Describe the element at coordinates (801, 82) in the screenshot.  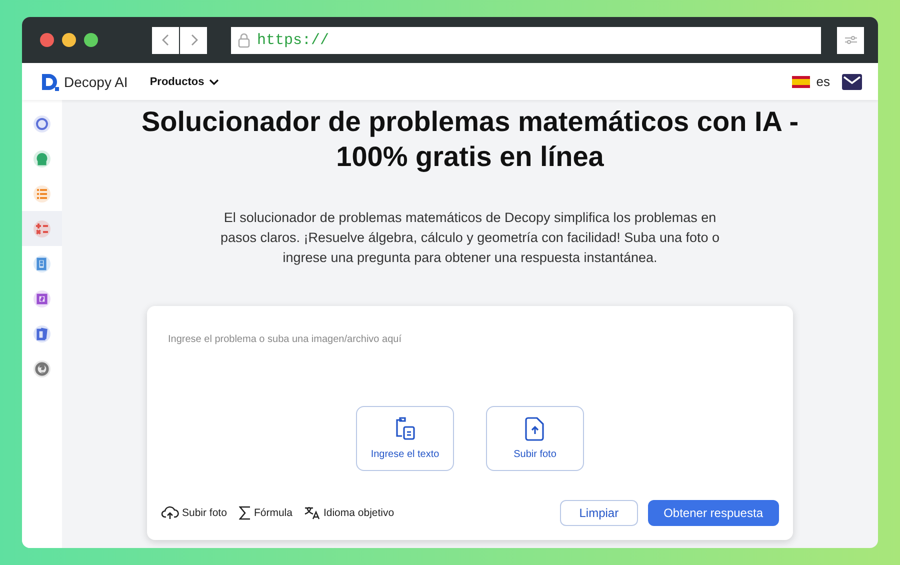
I see `flag-icon` at that location.